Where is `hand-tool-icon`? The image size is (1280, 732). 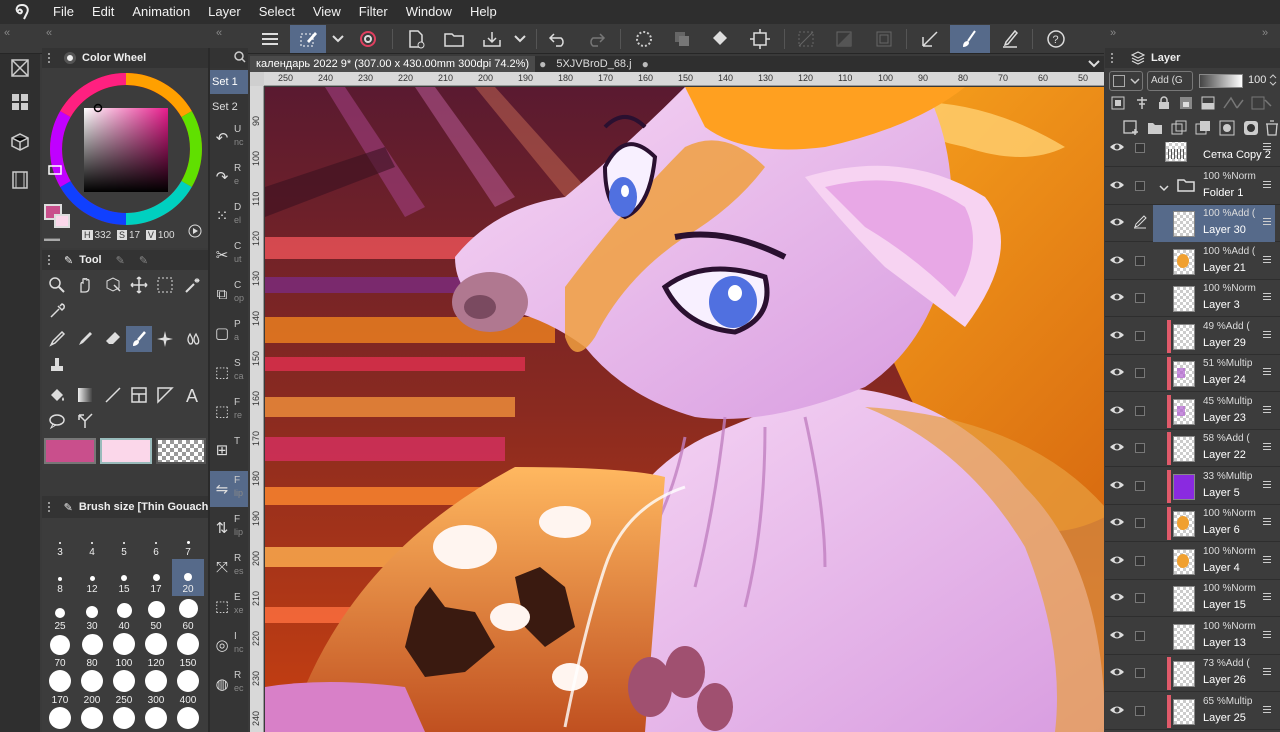
hand-tool-icon is located at coordinates (85, 285).